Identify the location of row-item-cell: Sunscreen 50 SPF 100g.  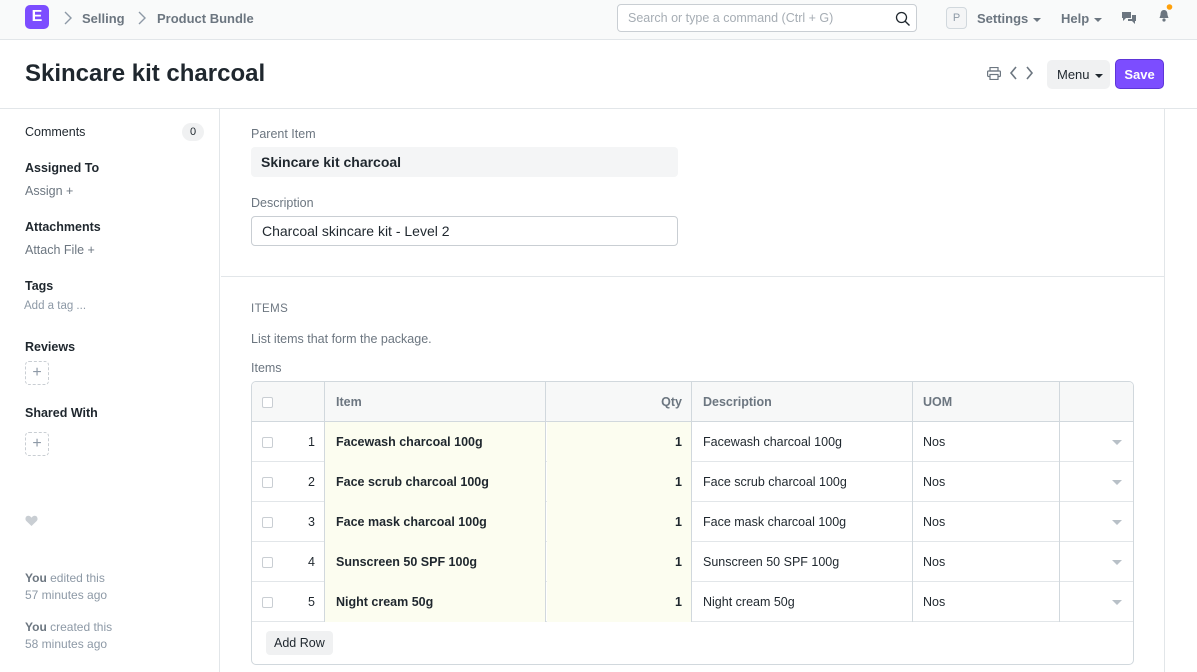
(435, 562).